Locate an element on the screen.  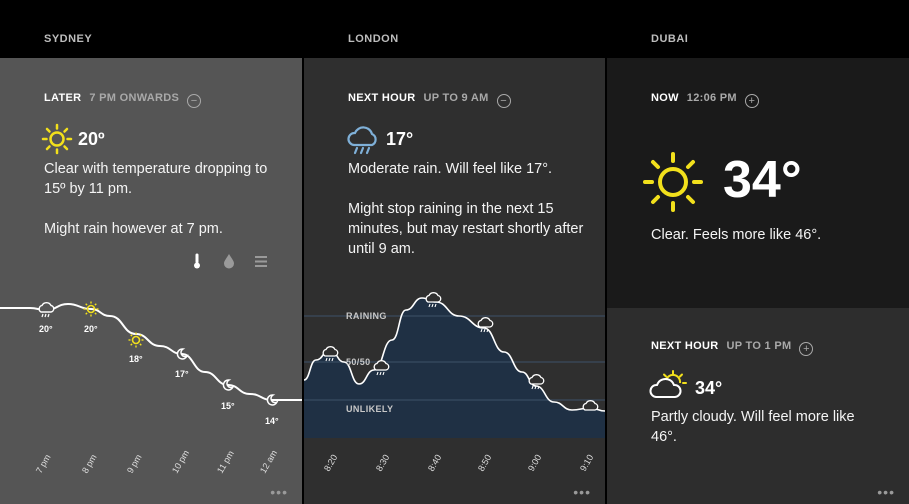
zone-unlikely: UNLIKELY is located at coordinates (370, 409).